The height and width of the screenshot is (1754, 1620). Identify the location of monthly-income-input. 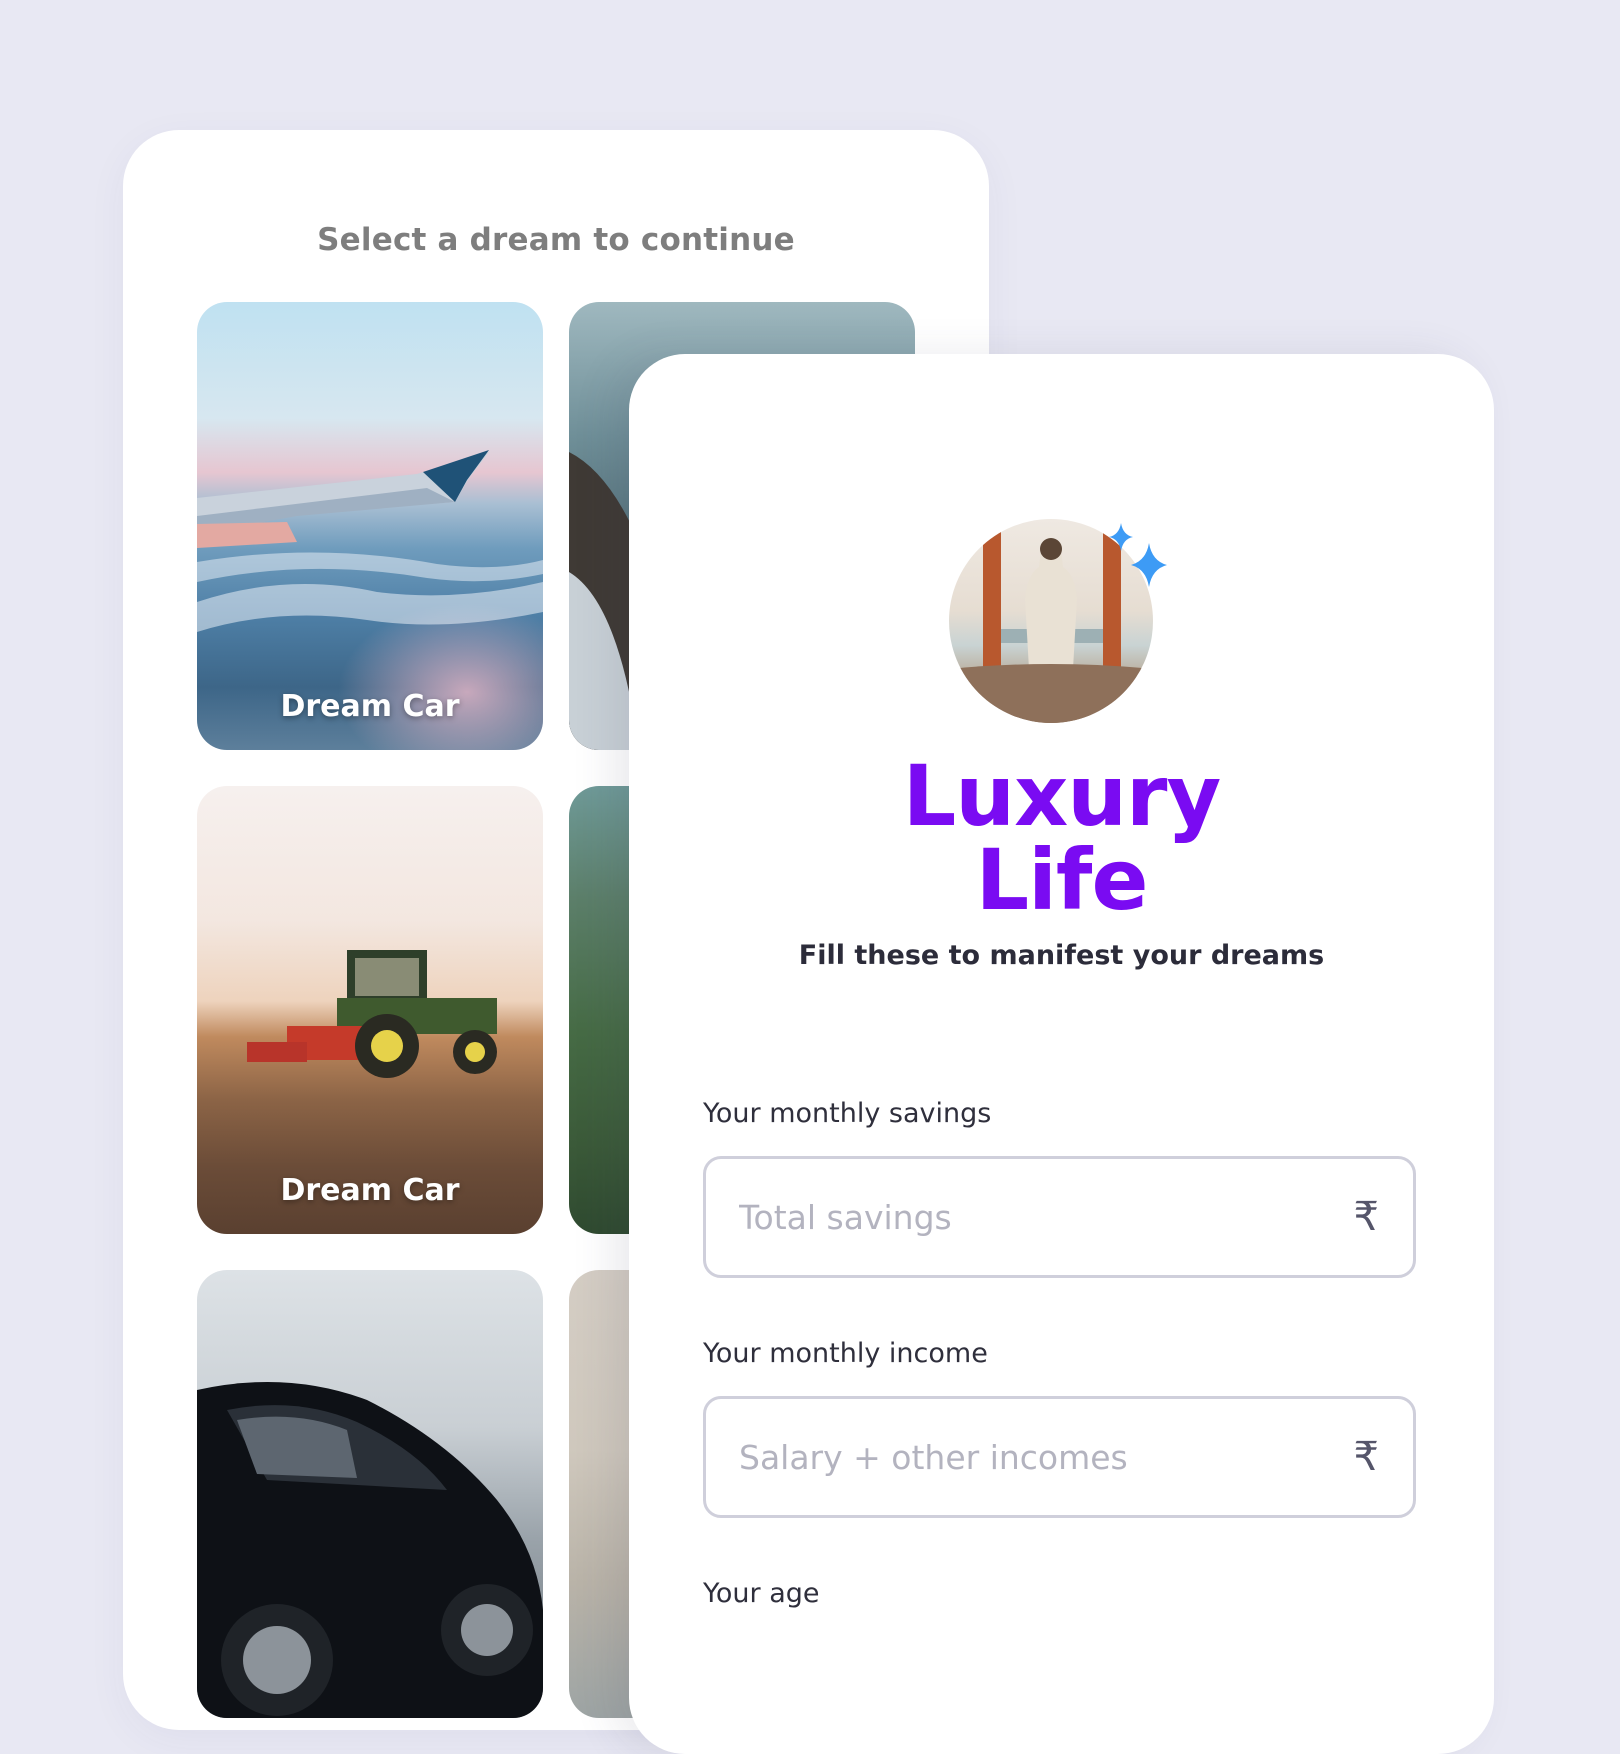
(1029, 1457).